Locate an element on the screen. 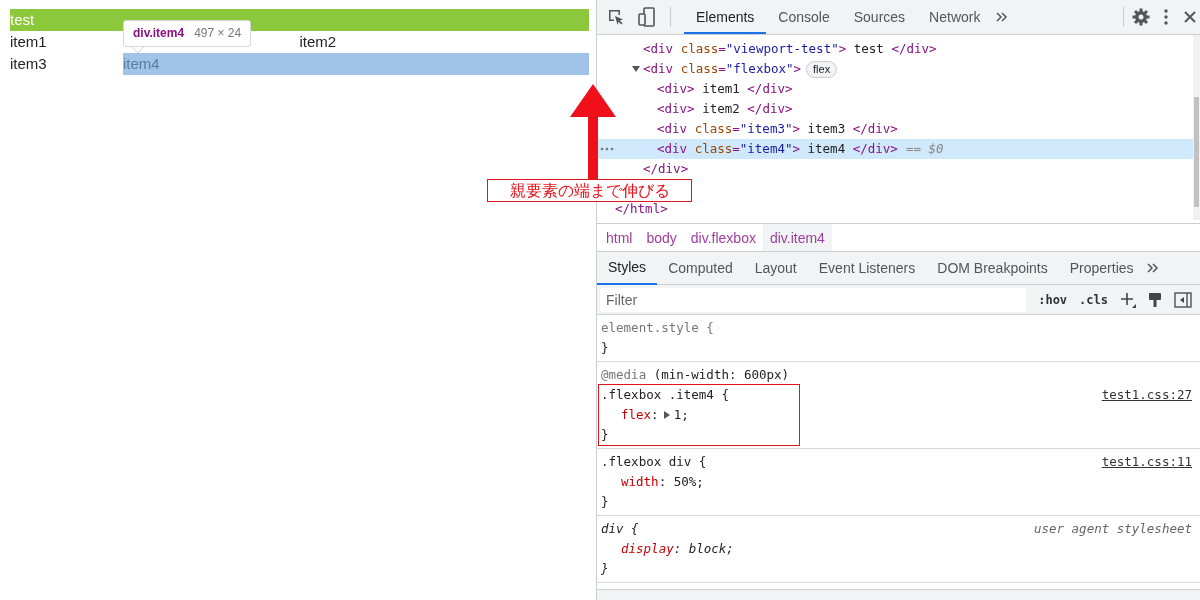 This screenshot has width=1200, height=600. device-icon is located at coordinates (647, 17).